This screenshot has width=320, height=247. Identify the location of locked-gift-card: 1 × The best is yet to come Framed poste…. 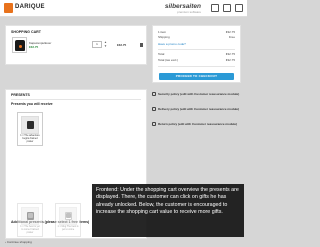
(30, 220).